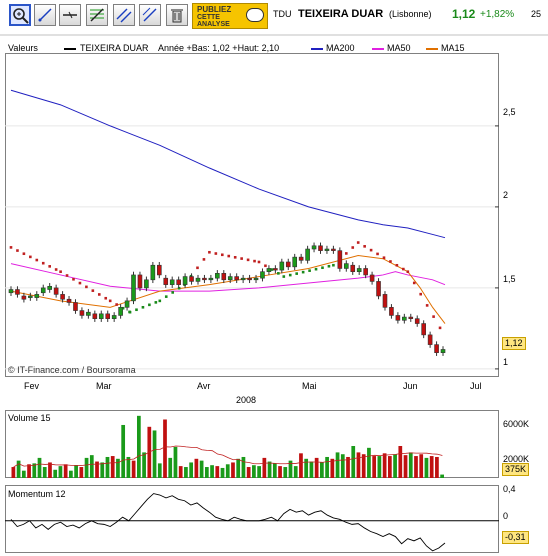  I want to click on ticker-change: +1,82%, so click(497, 14).